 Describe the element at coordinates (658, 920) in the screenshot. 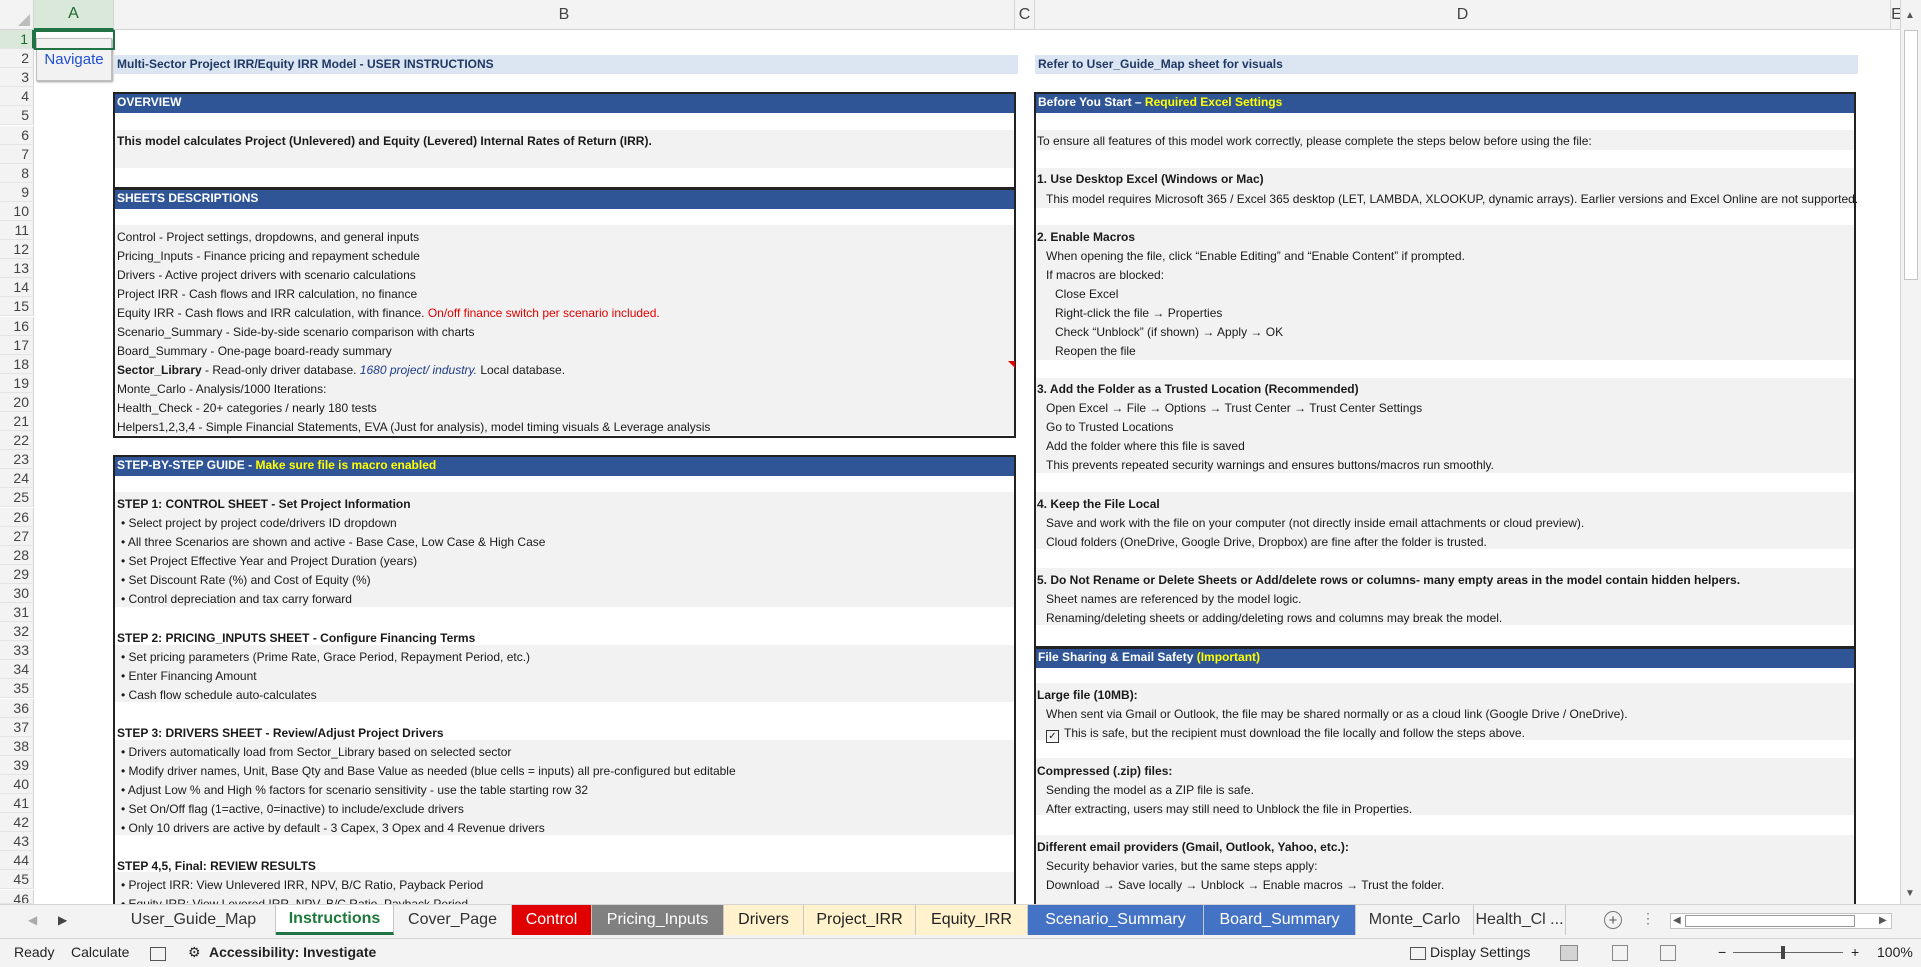

I see `sheet-tab-pricing-inputs: Pricing_Inputs` at that location.